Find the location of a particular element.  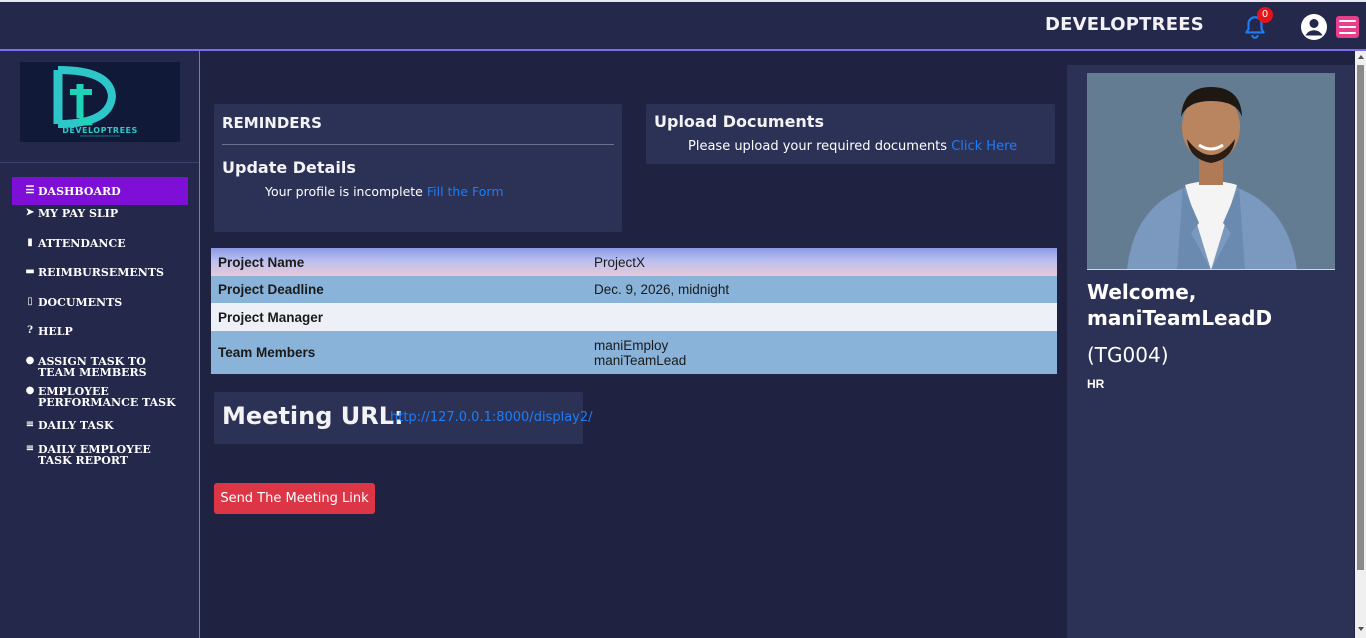

table-row: Team Members maniEmploy maniTeamLead is located at coordinates (634, 352).